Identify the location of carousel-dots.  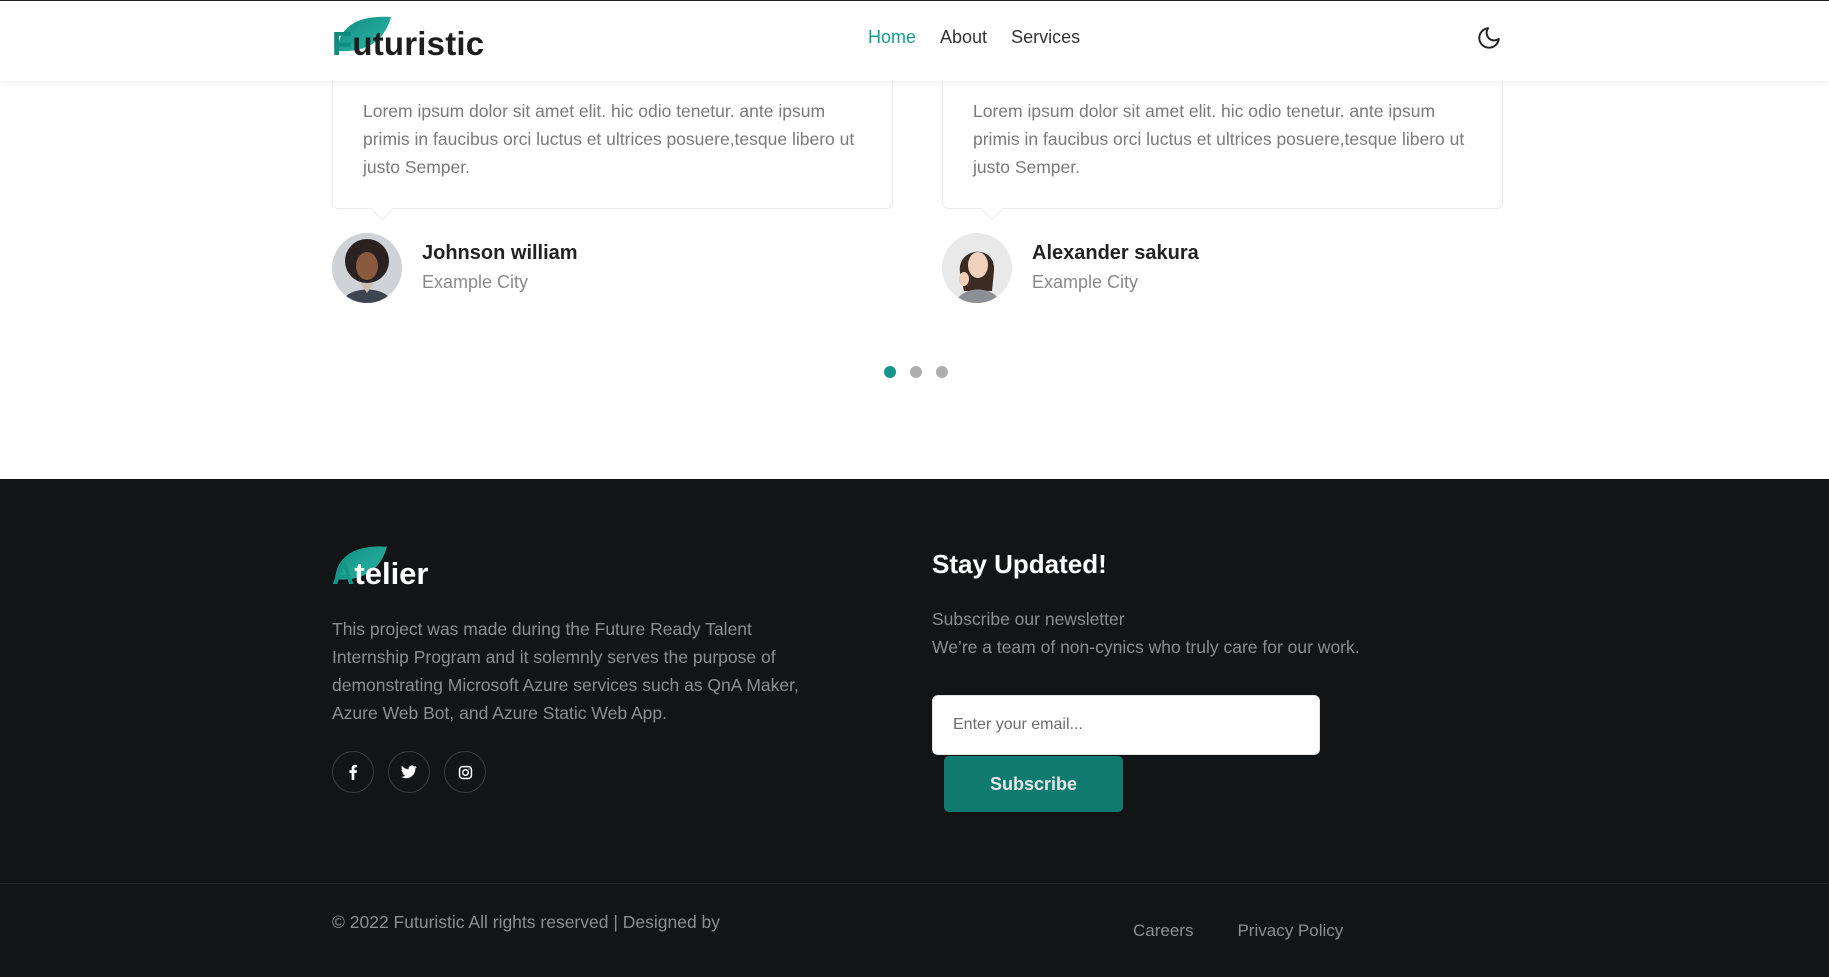
(916, 372).